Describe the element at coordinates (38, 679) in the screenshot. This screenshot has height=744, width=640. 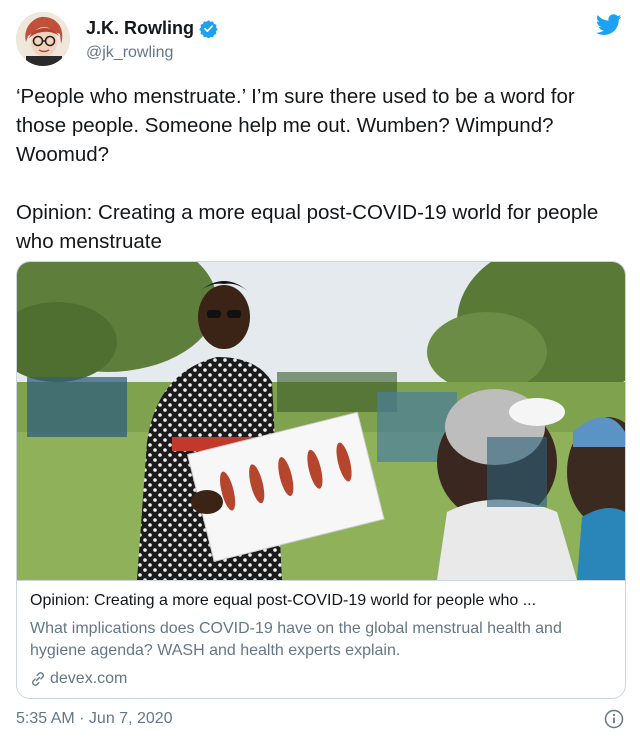
I see `link-icon` at that location.